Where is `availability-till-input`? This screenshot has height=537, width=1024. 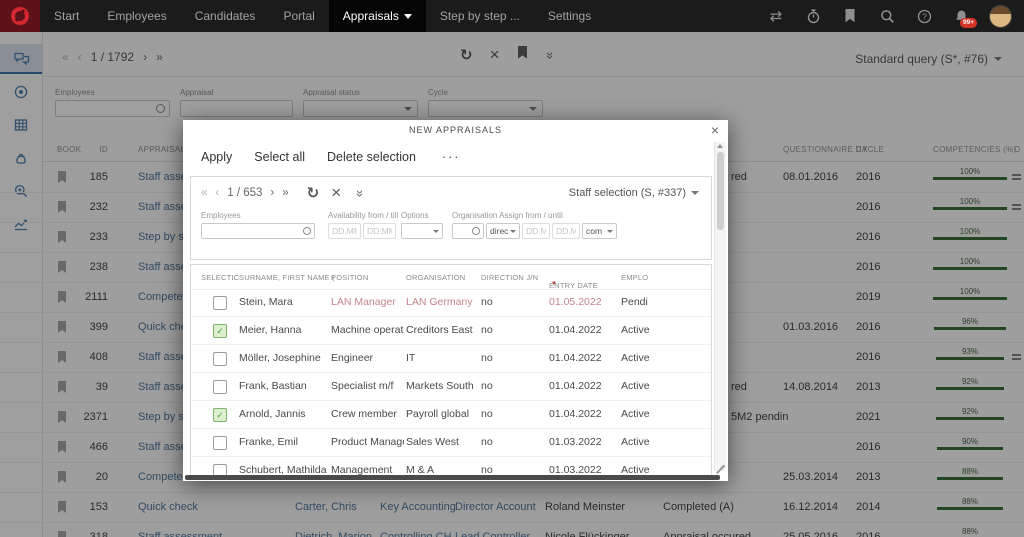
availability-till-input is located at coordinates (379, 231).